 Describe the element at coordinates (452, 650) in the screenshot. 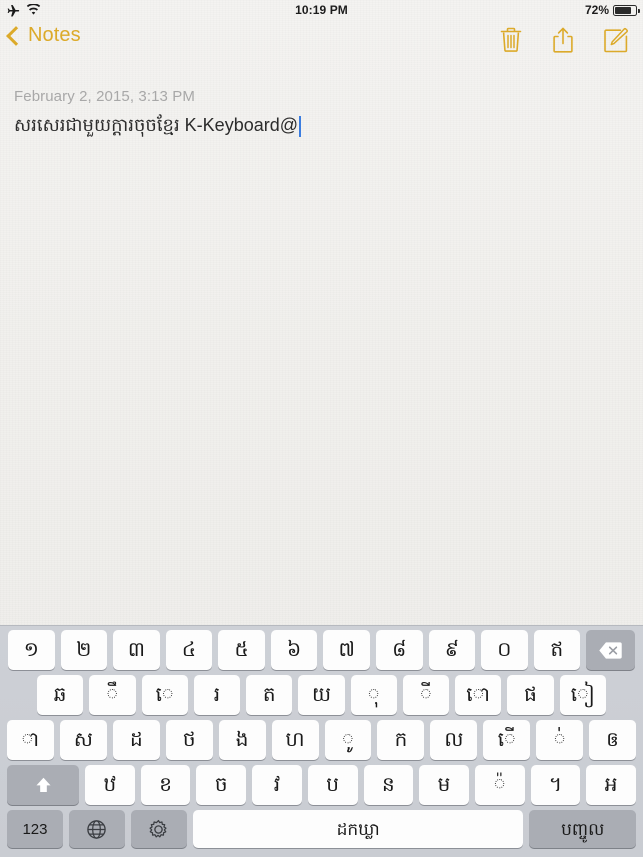

I see `key-khmer-9: ៩` at that location.